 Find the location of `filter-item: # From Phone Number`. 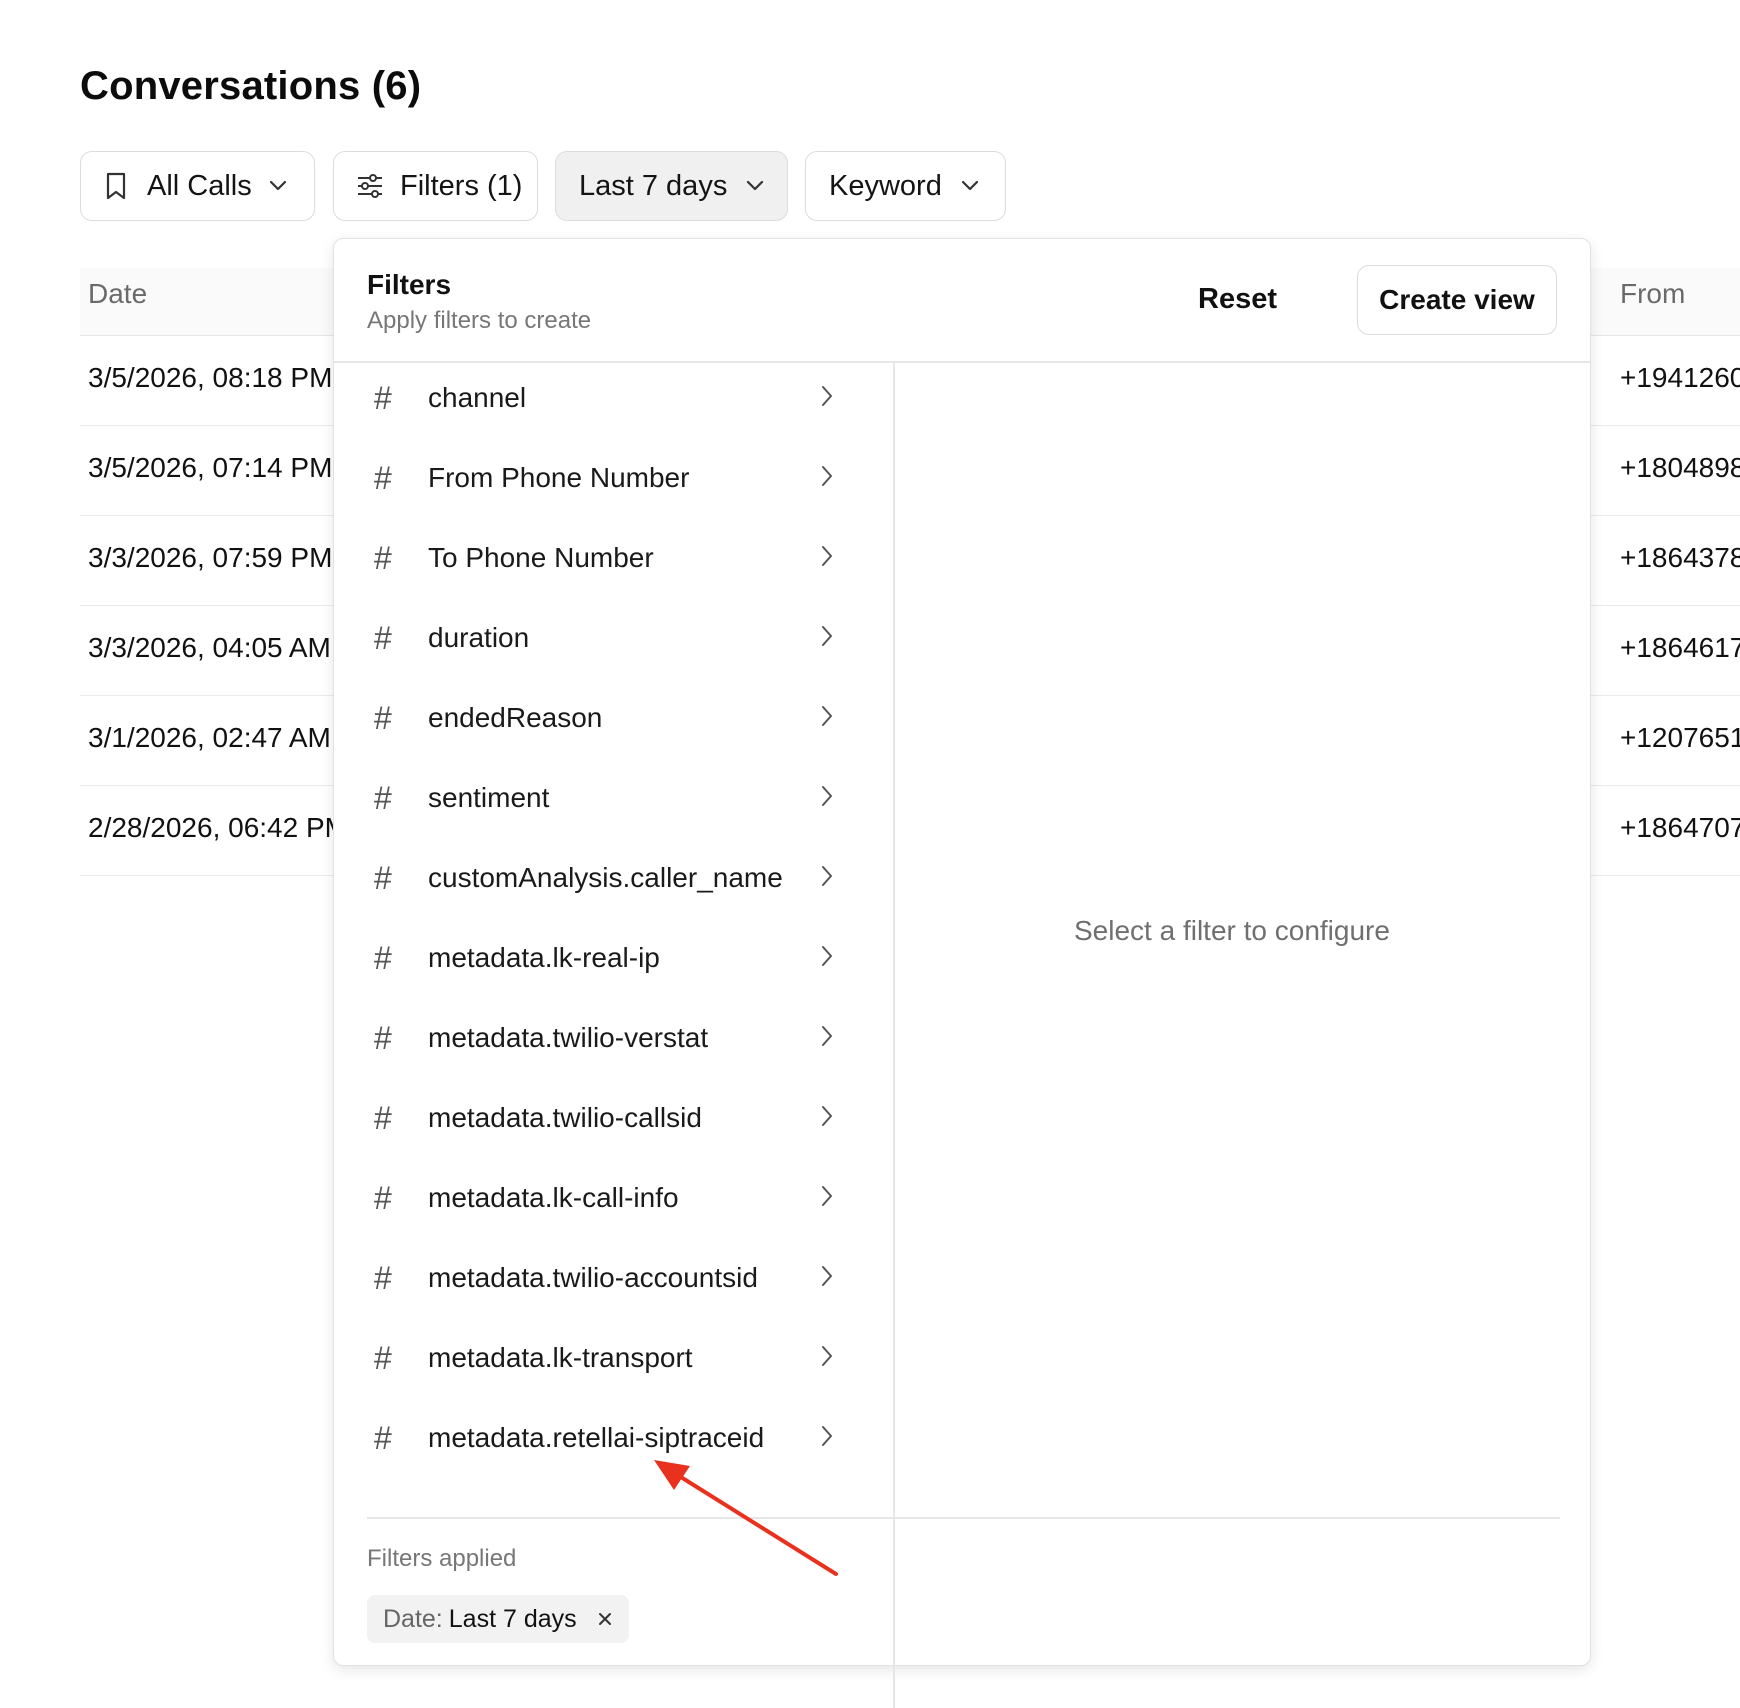

filter-item: # From Phone Number is located at coordinates (604, 478).